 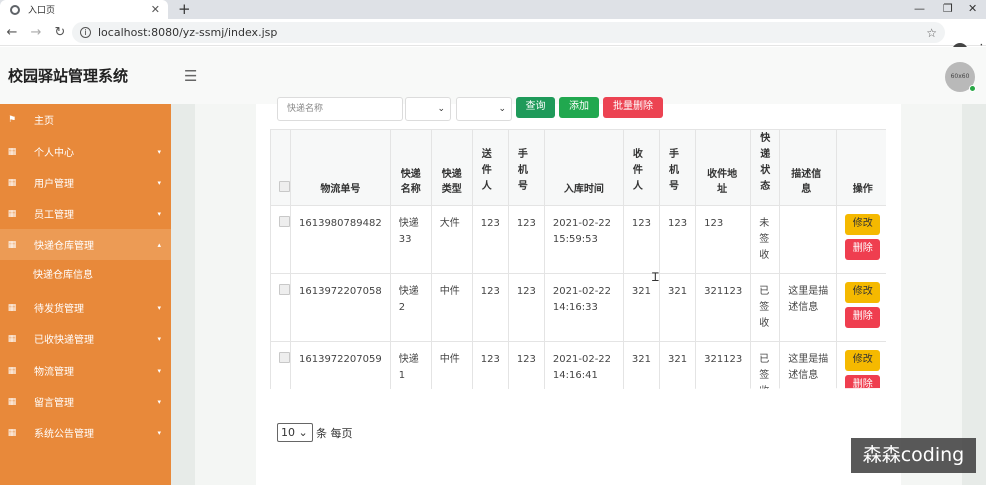 I want to click on cell-time: 2021-02-22 15:59:53, so click(x=583, y=239).